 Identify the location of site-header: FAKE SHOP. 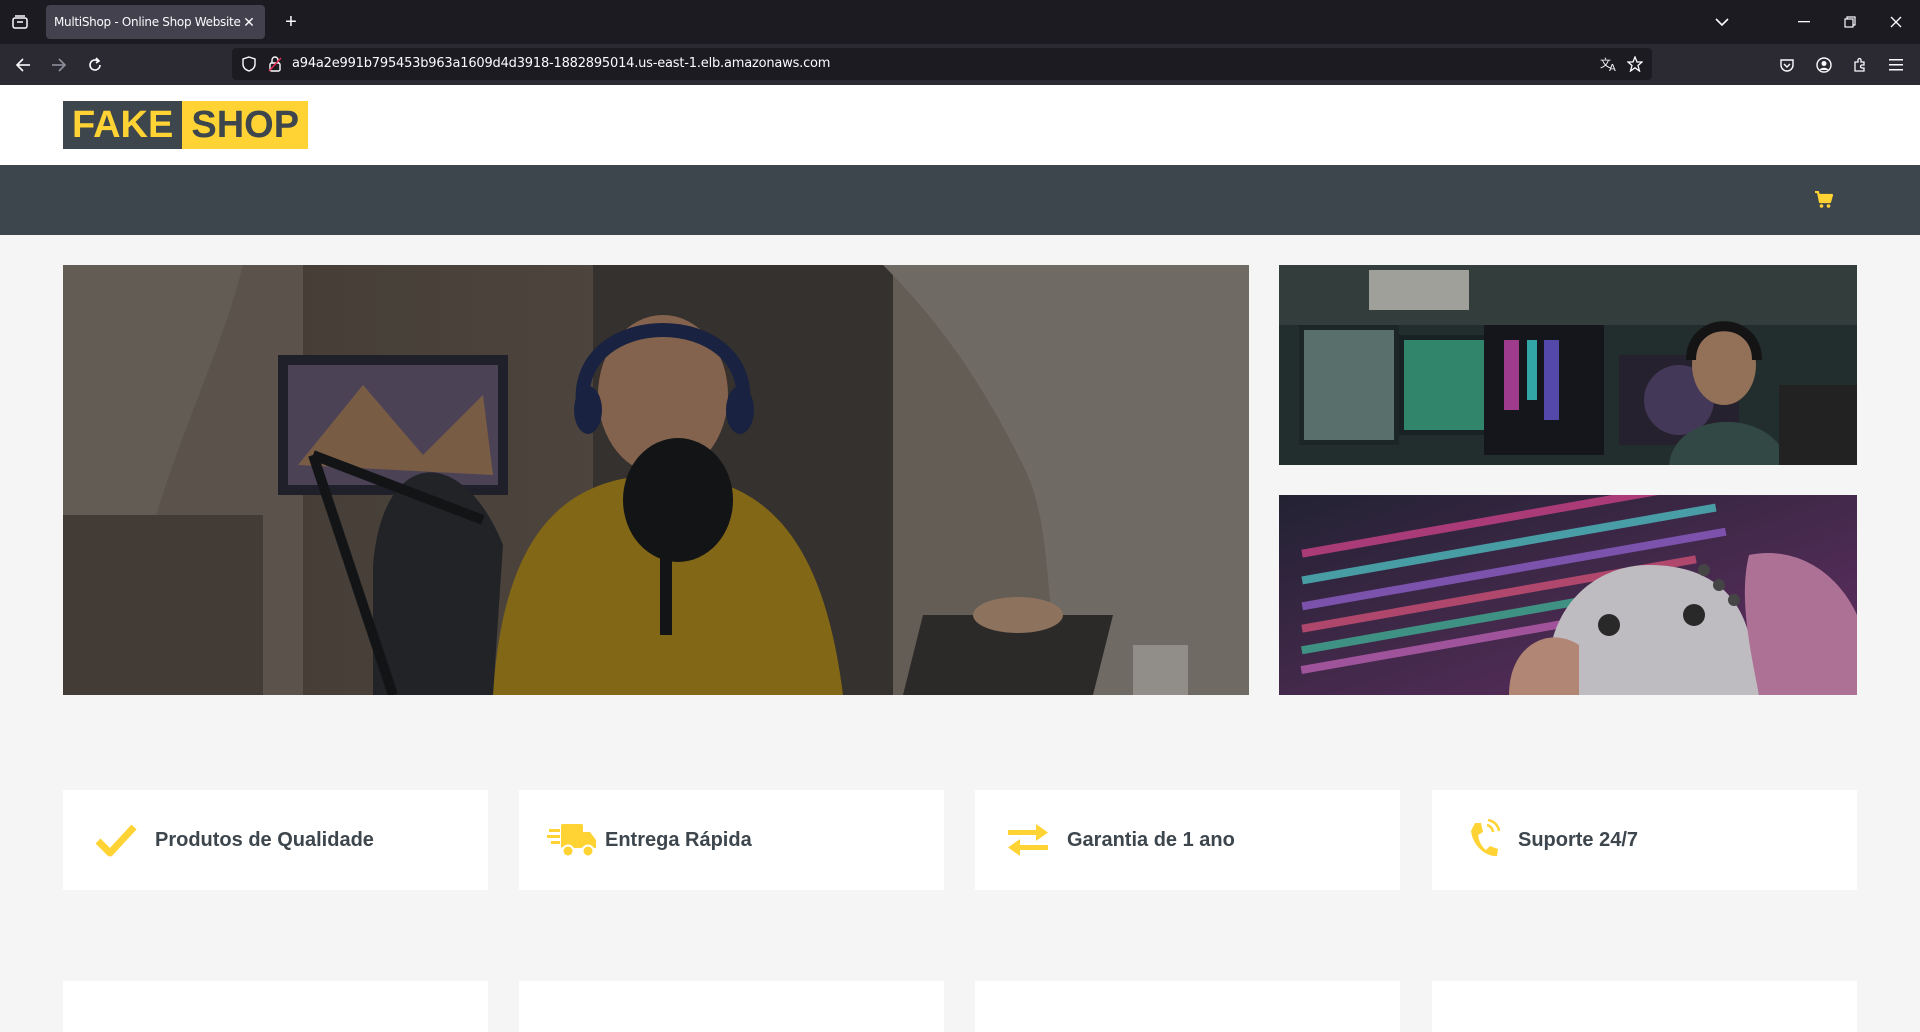
(960, 125).